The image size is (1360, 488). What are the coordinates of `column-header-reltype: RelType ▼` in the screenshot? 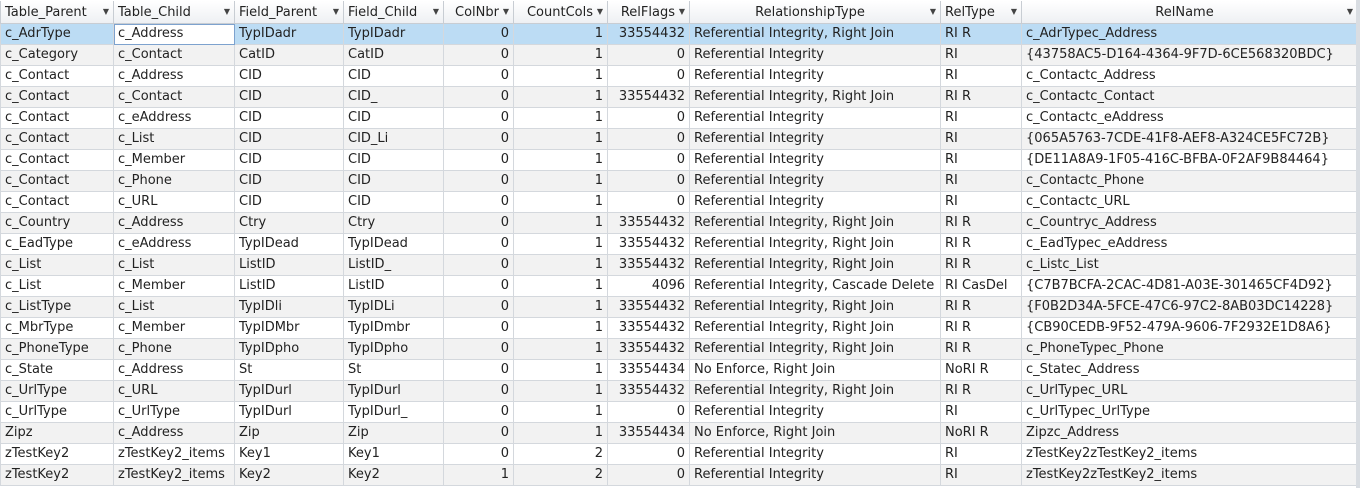 It's located at (981, 12).